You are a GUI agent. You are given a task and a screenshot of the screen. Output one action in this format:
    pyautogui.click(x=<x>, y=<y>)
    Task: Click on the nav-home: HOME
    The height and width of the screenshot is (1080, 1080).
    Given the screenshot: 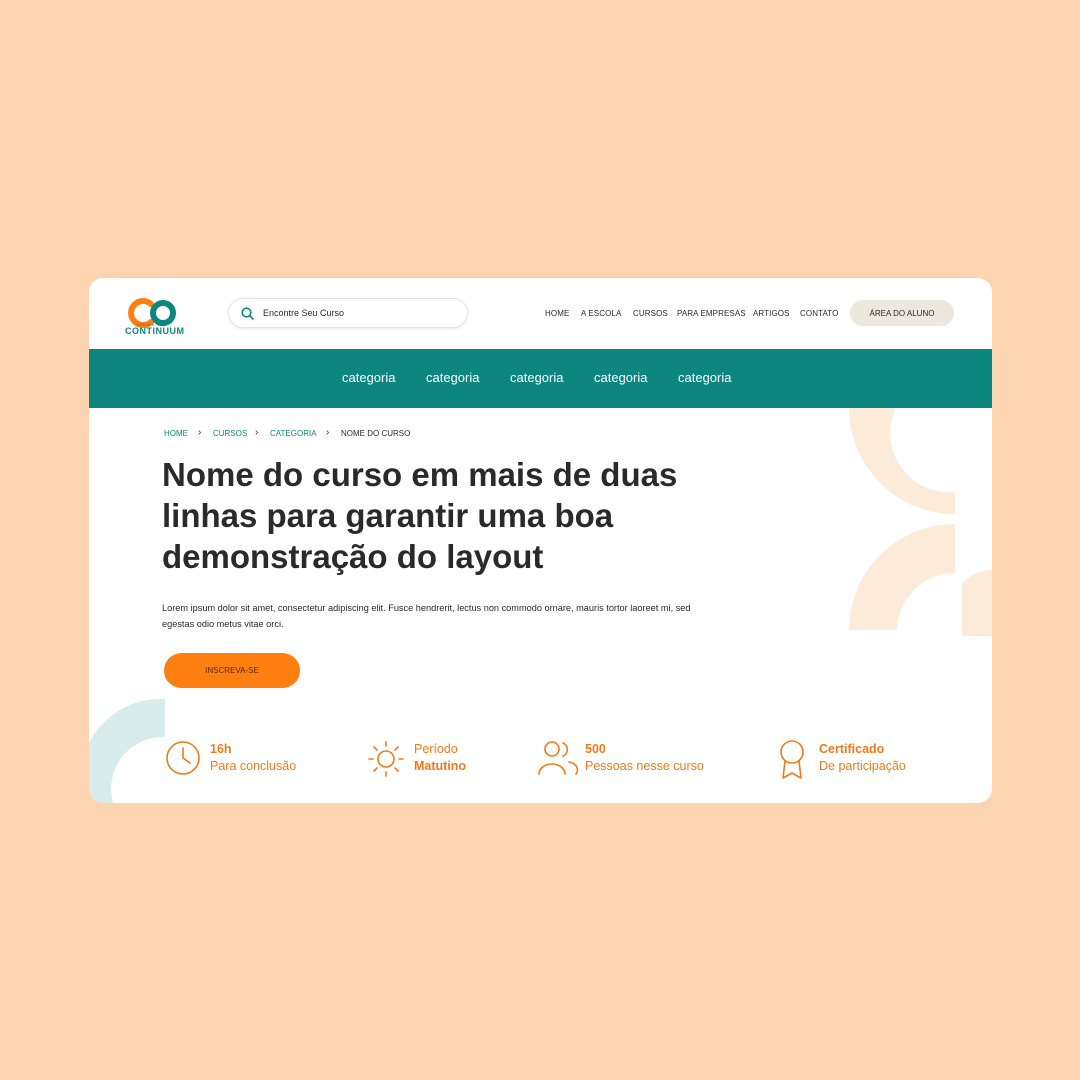 What is the action you would take?
    pyautogui.click(x=557, y=313)
    